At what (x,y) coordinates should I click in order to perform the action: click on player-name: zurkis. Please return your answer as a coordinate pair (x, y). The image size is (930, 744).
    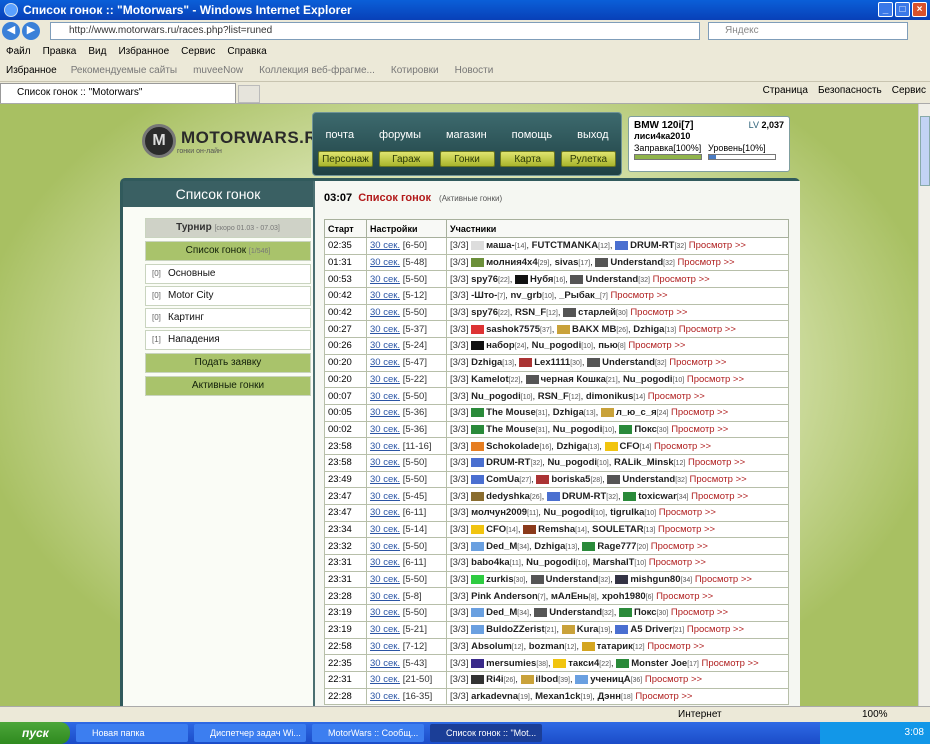
    Looking at the image, I should click on (499, 579).